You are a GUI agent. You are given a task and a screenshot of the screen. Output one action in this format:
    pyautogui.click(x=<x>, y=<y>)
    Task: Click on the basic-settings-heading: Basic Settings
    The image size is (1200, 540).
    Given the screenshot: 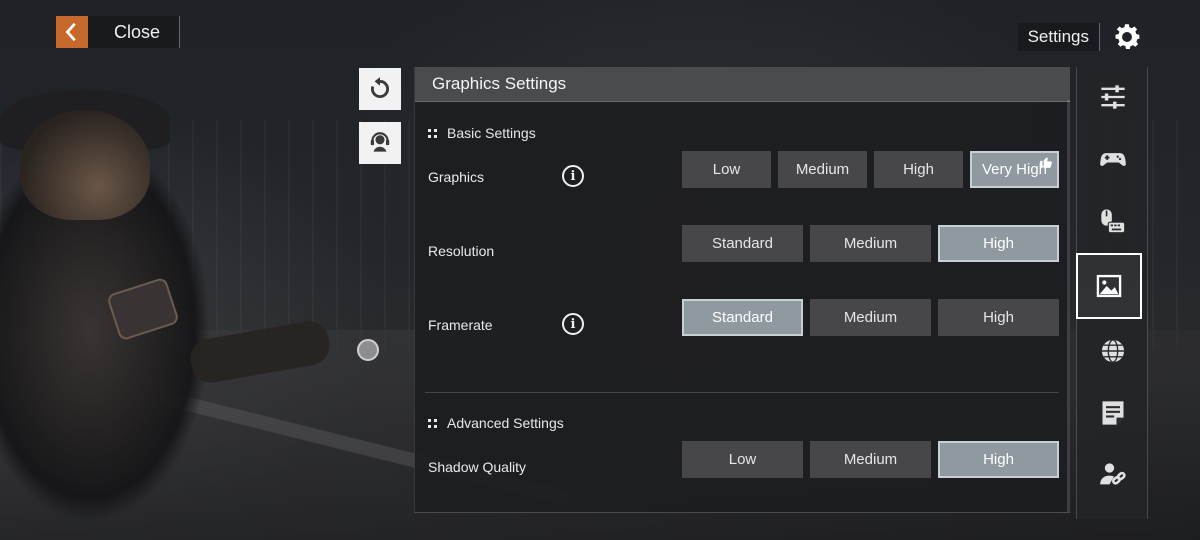 What is the action you would take?
    pyautogui.click(x=482, y=133)
    